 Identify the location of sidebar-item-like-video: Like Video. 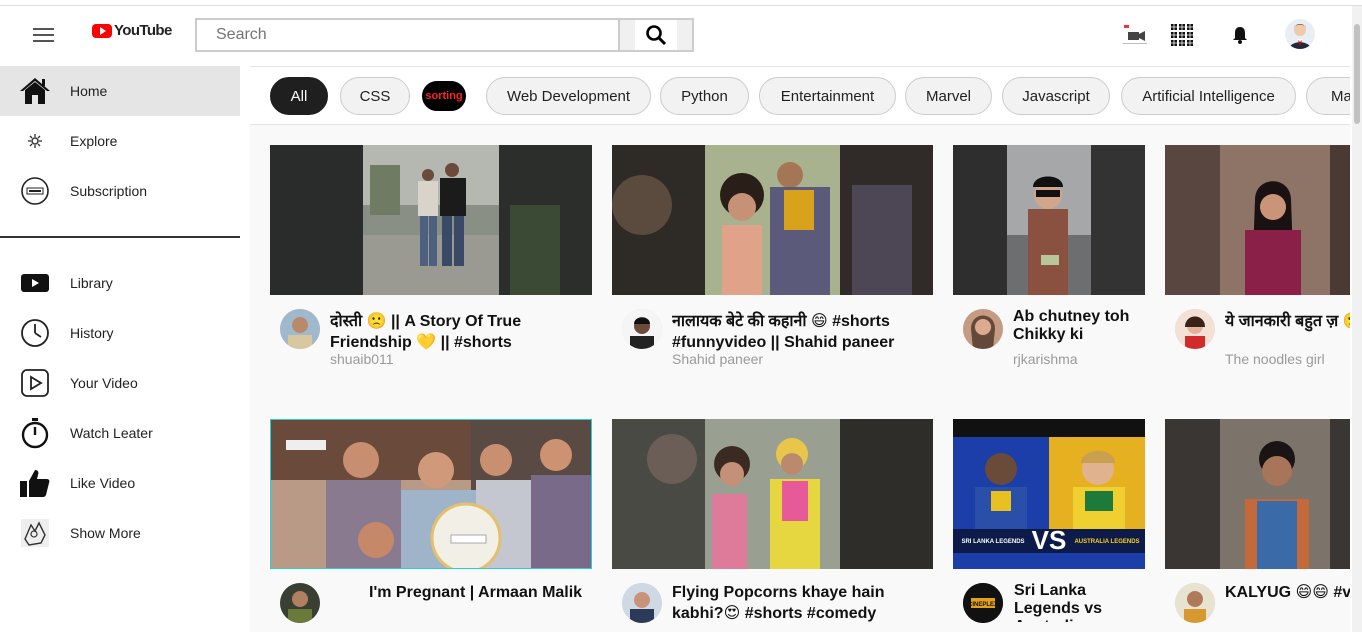
(120, 483).